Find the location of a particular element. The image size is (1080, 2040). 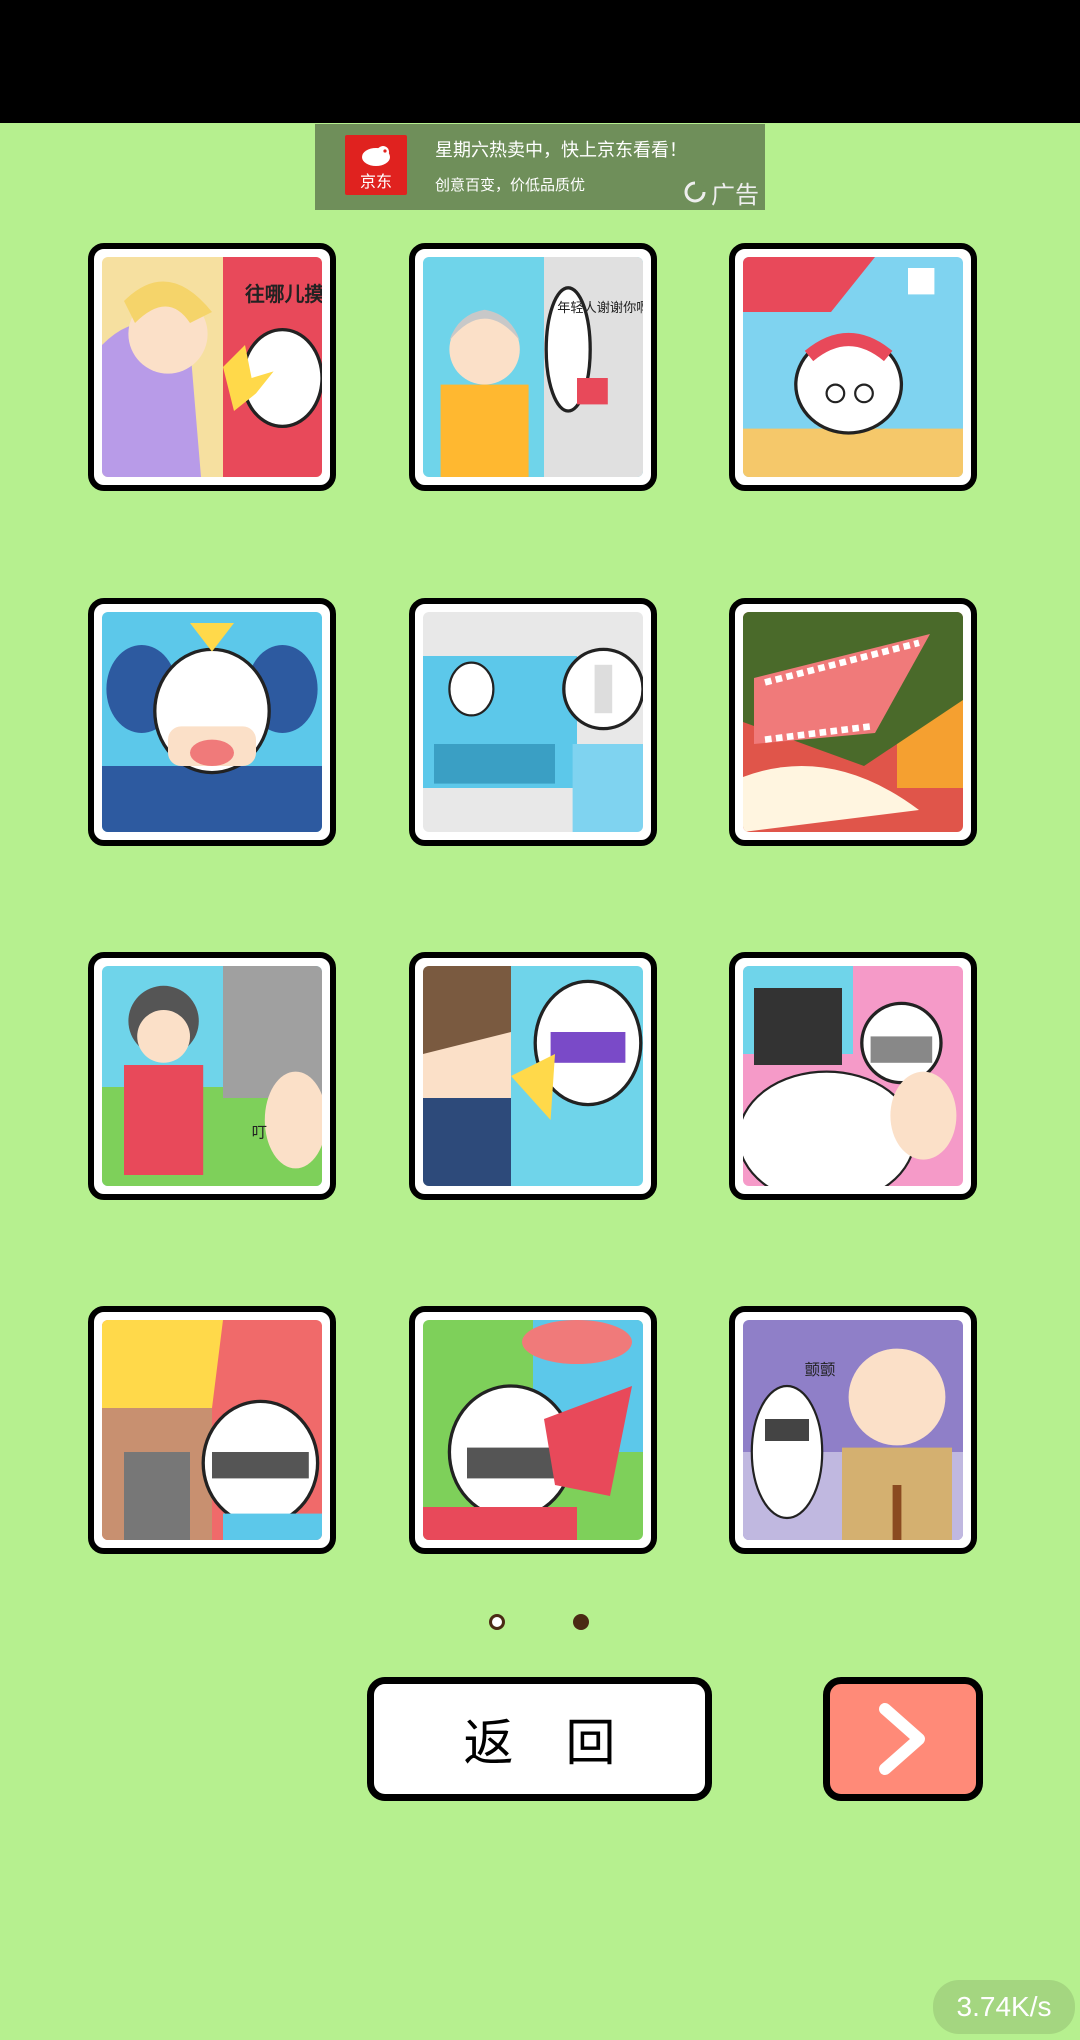

comic-thumbnail: 颤颤 is located at coordinates (853, 1430).